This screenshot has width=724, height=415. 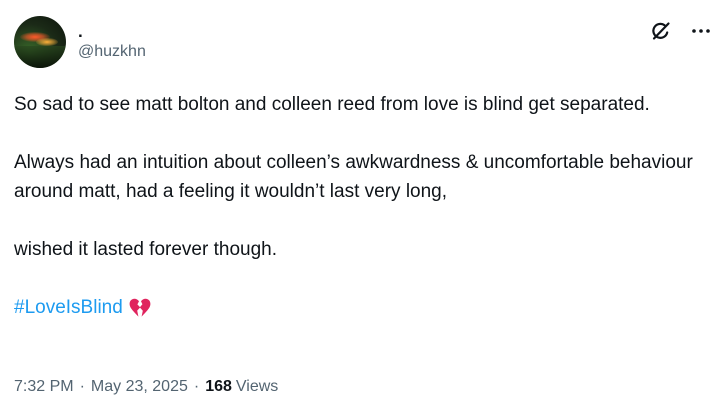 What do you see at coordinates (112, 32) in the screenshot?
I see `display-name: .` at bounding box center [112, 32].